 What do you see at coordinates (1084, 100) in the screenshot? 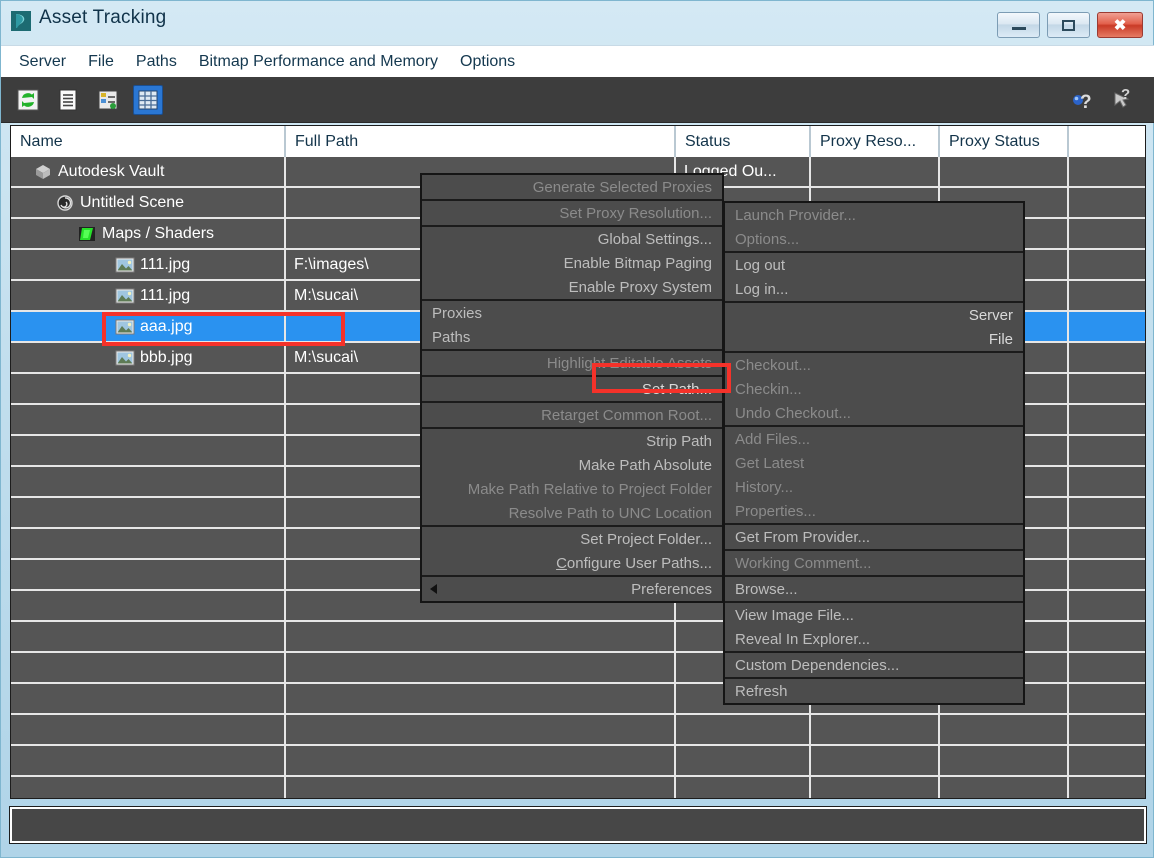
I see `help-icon: ?` at bounding box center [1084, 100].